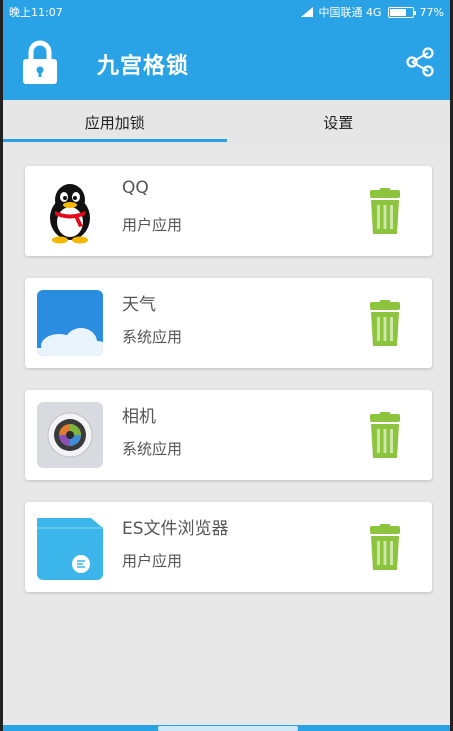 The width and height of the screenshot is (453, 731). I want to click on tab-bar: 应用加锁 设置, so click(226, 122).